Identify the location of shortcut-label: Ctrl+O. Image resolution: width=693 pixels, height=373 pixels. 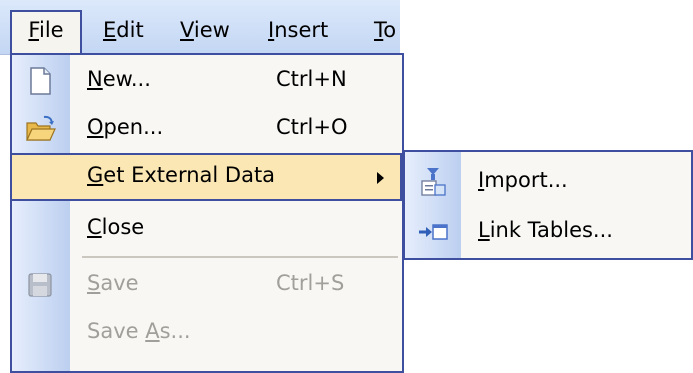
(312, 127).